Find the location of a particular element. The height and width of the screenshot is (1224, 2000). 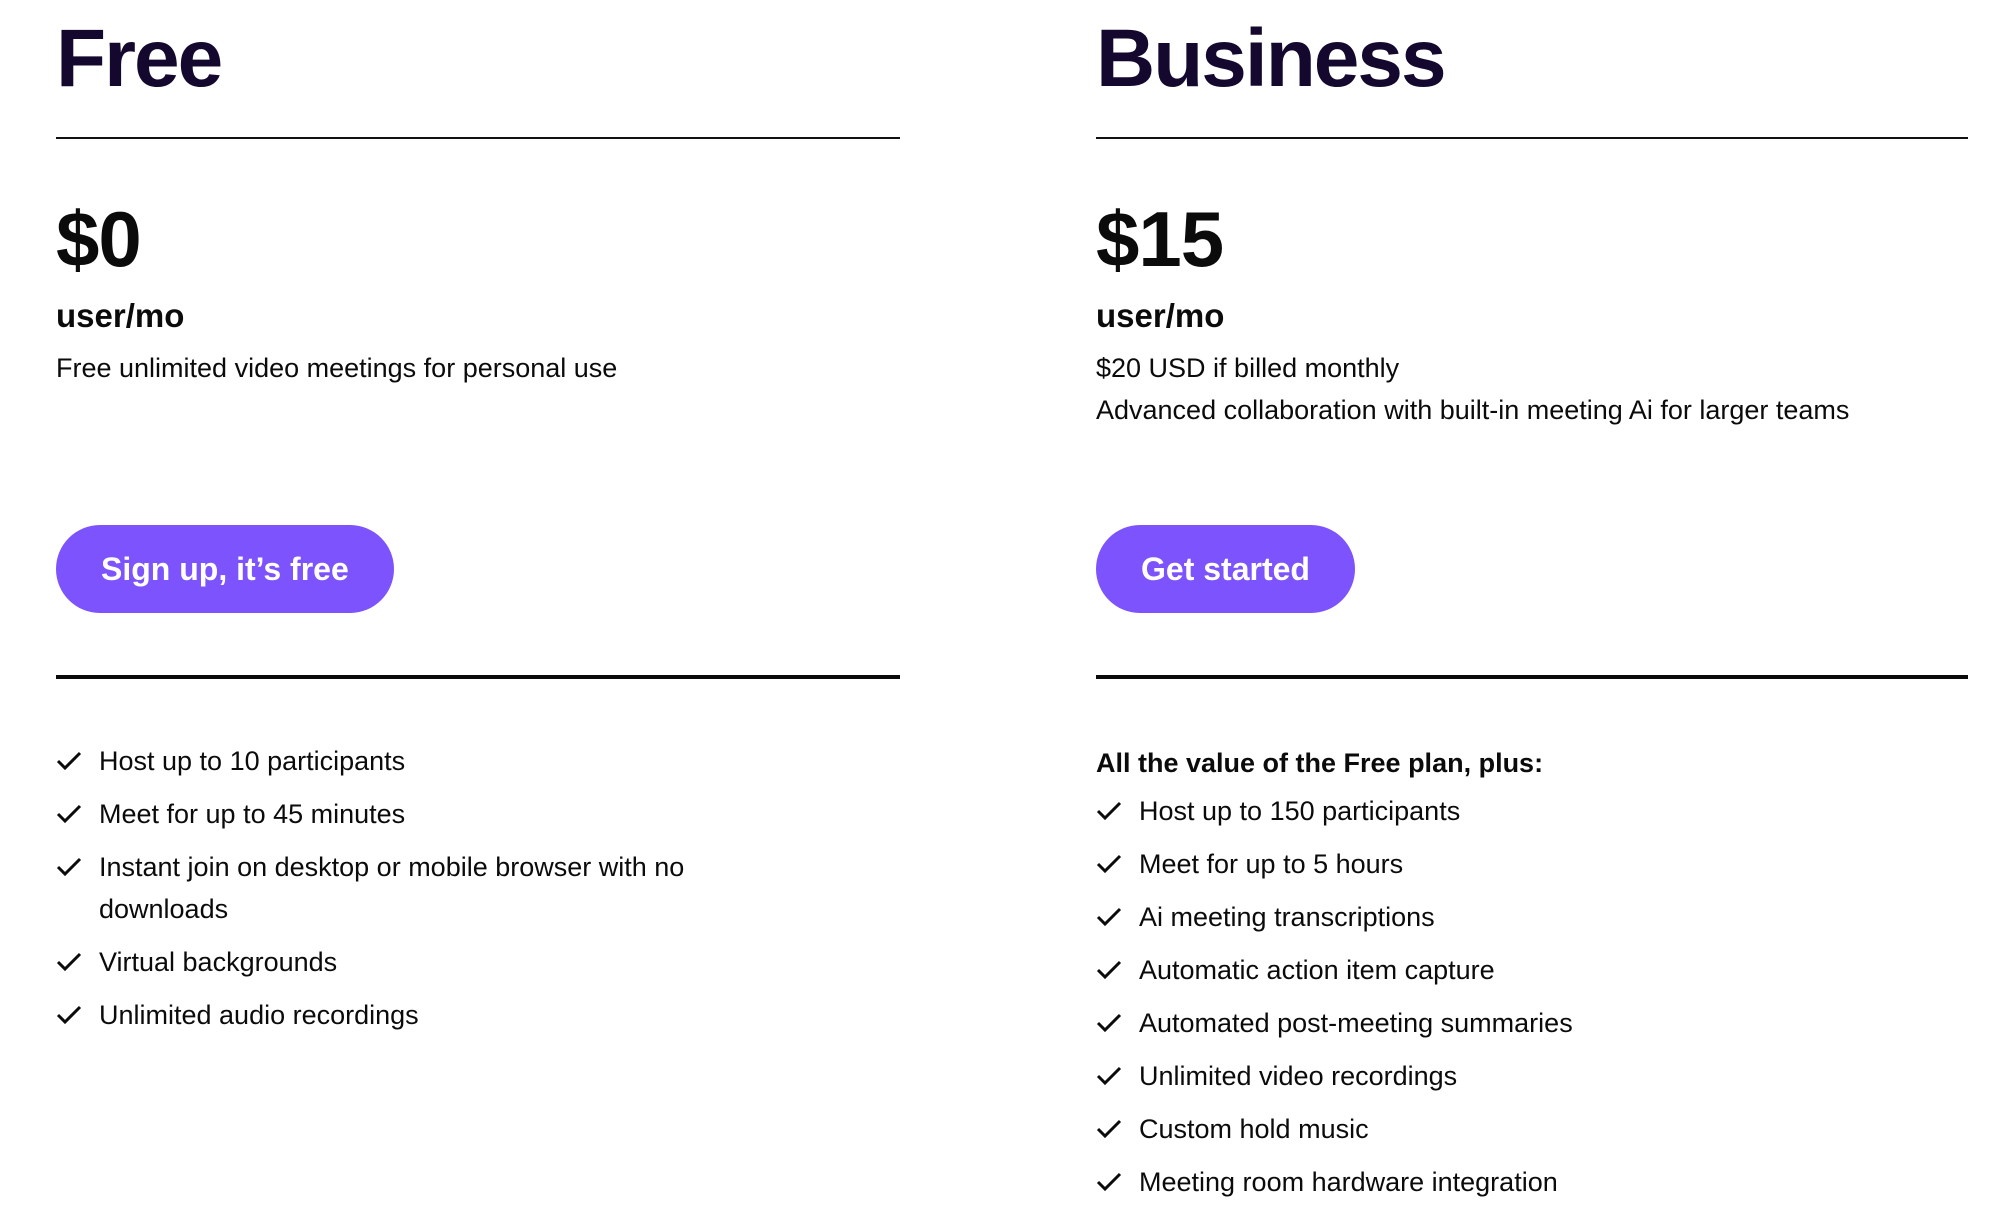

feature-text: Meeting room hardware integration is located at coordinates (1348, 1182).